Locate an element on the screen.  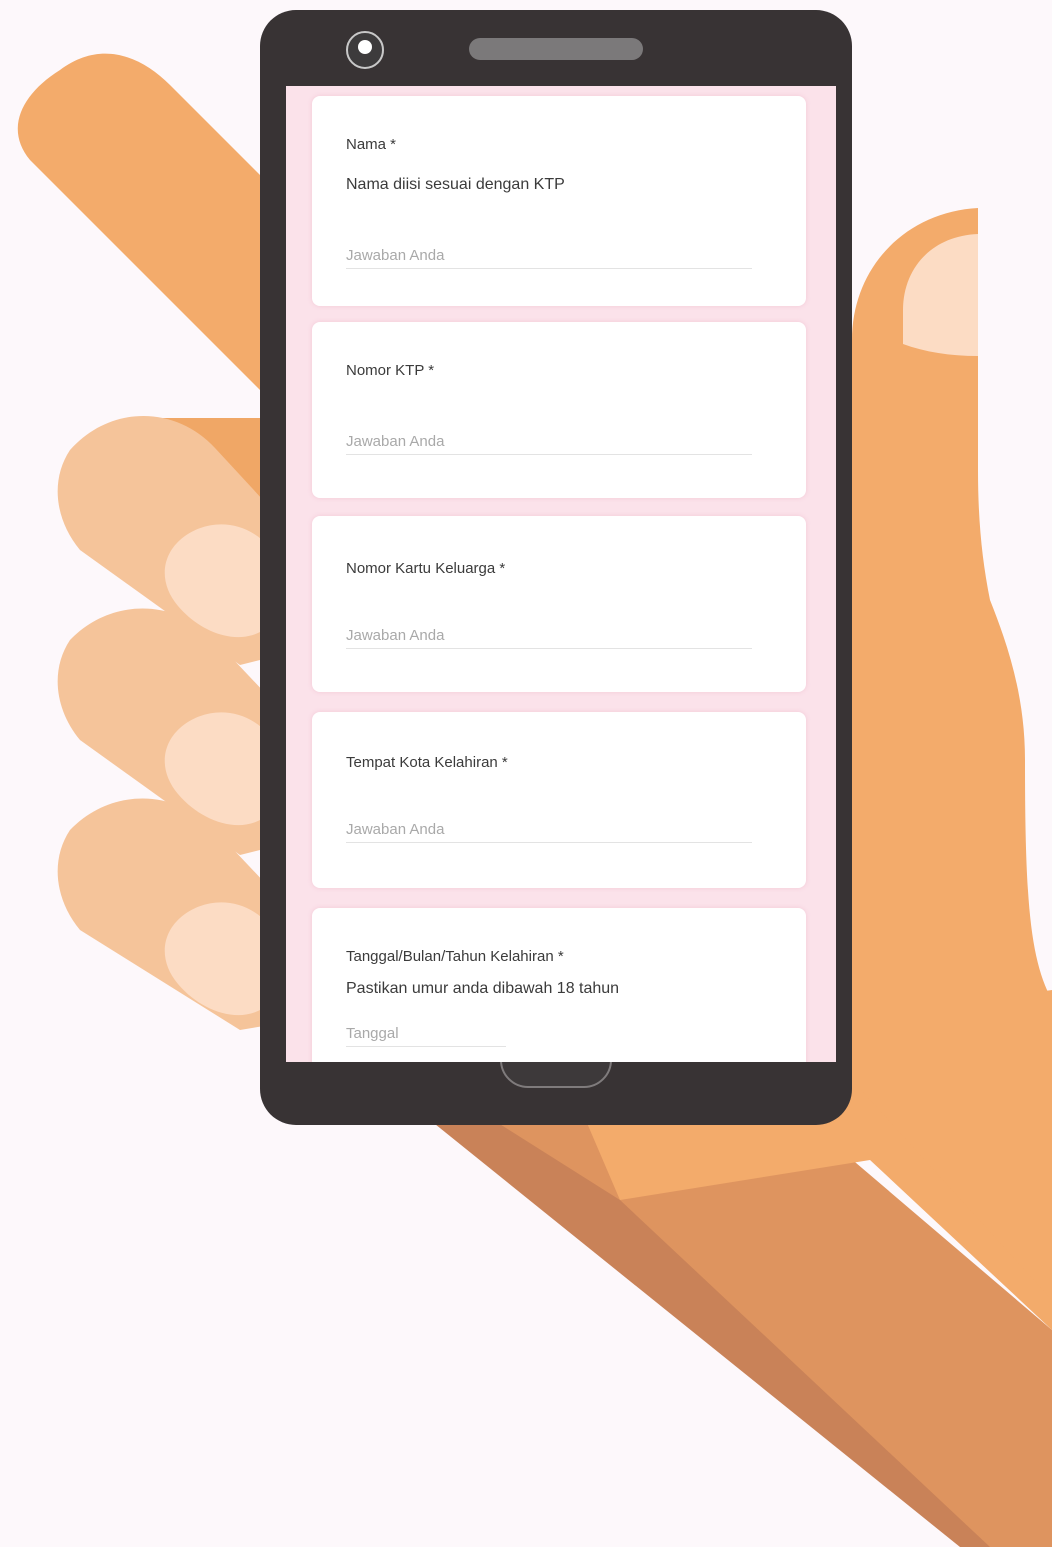
question-description: Nama diisi sesuai dengan KTP is located at coordinates (455, 184).